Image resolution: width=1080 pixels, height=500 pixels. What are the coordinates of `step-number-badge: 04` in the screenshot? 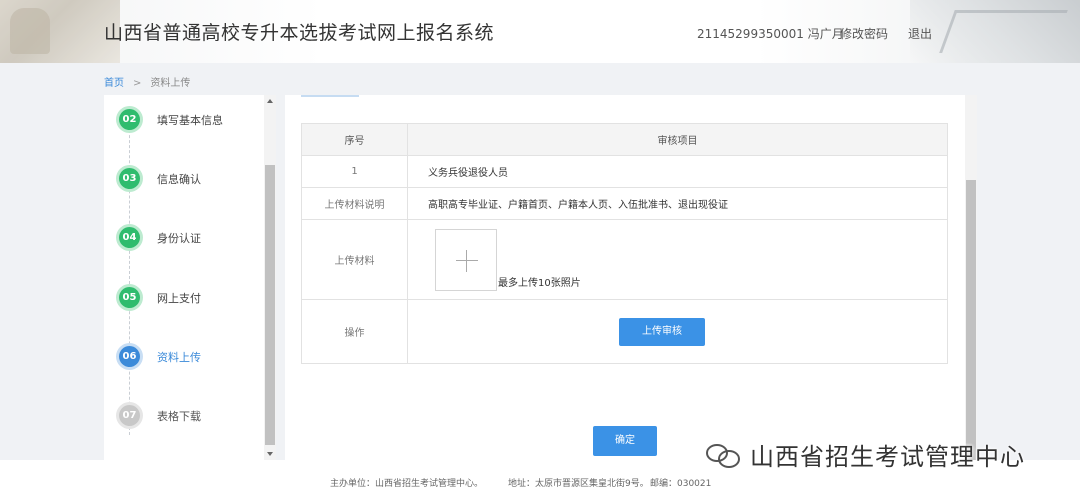 It's located at (129, 237).